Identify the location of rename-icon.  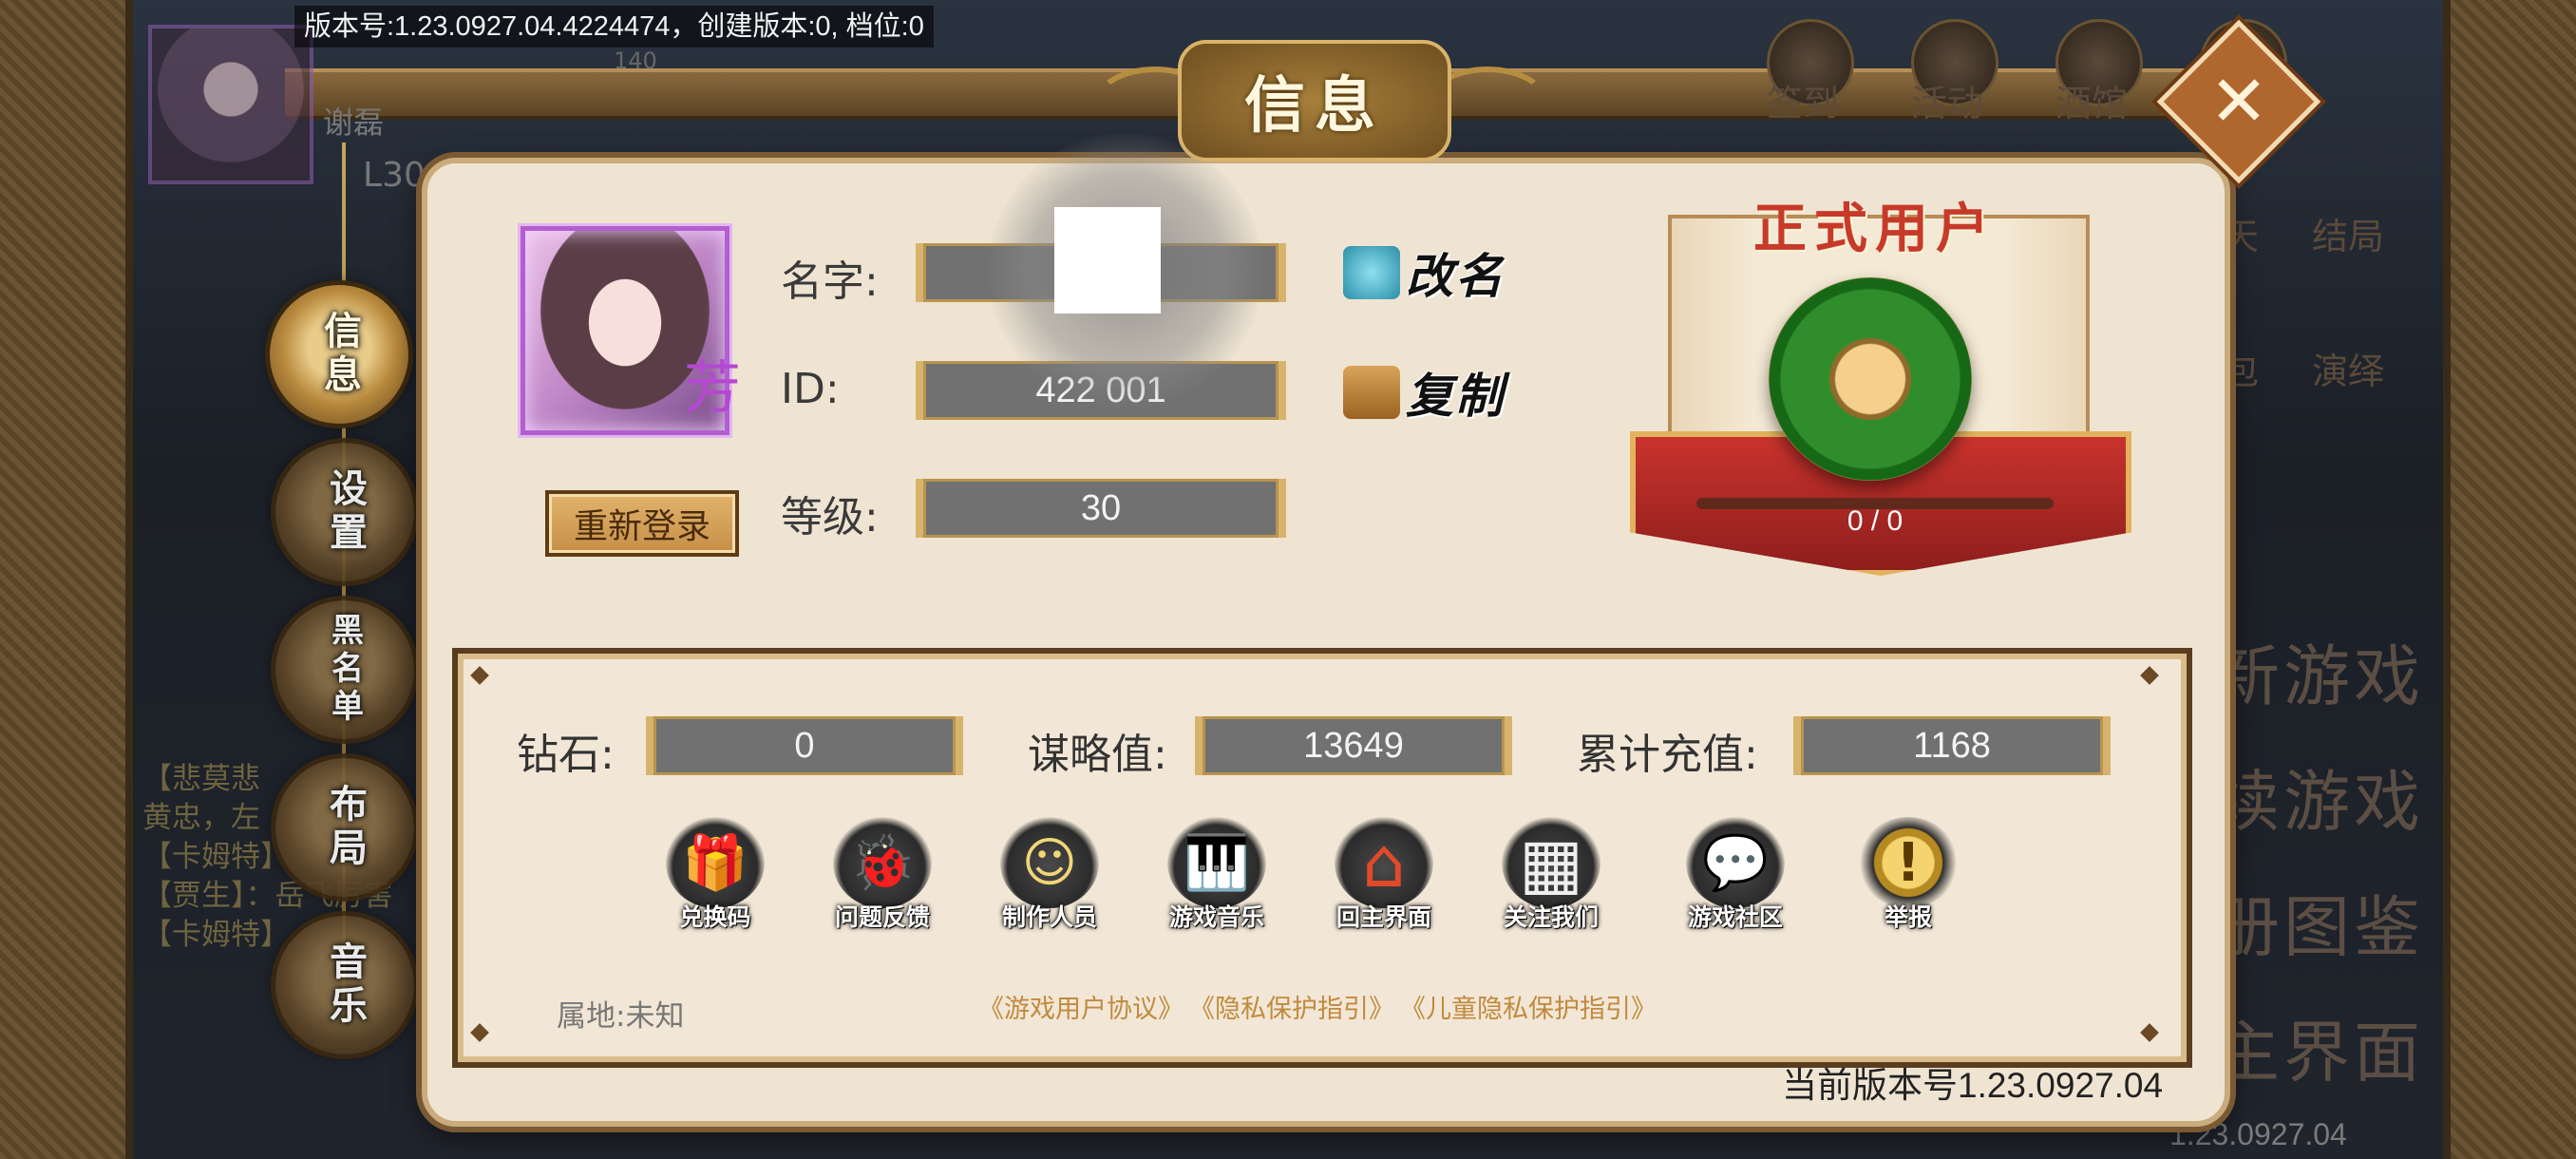
(1371, 272).